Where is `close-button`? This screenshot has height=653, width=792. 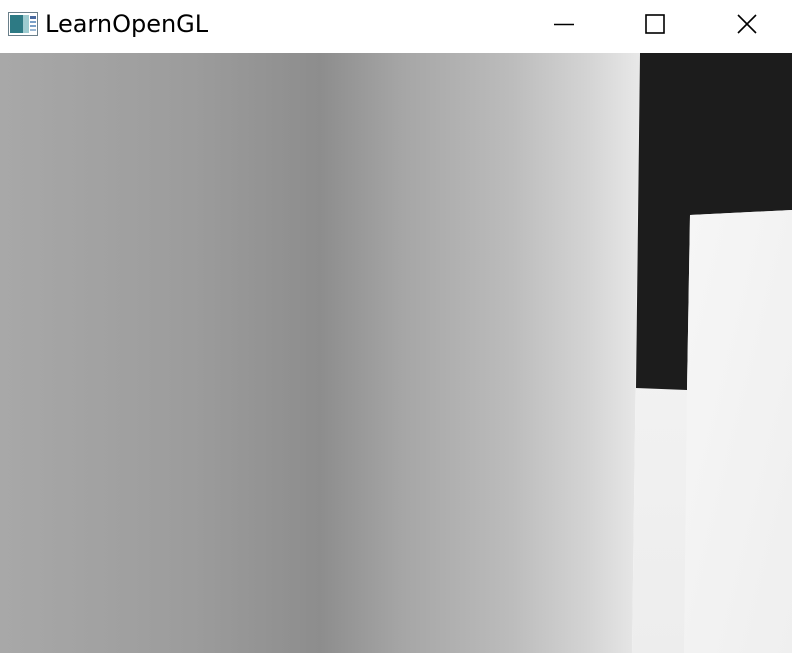 close-button is located at coordinates (747, 24).